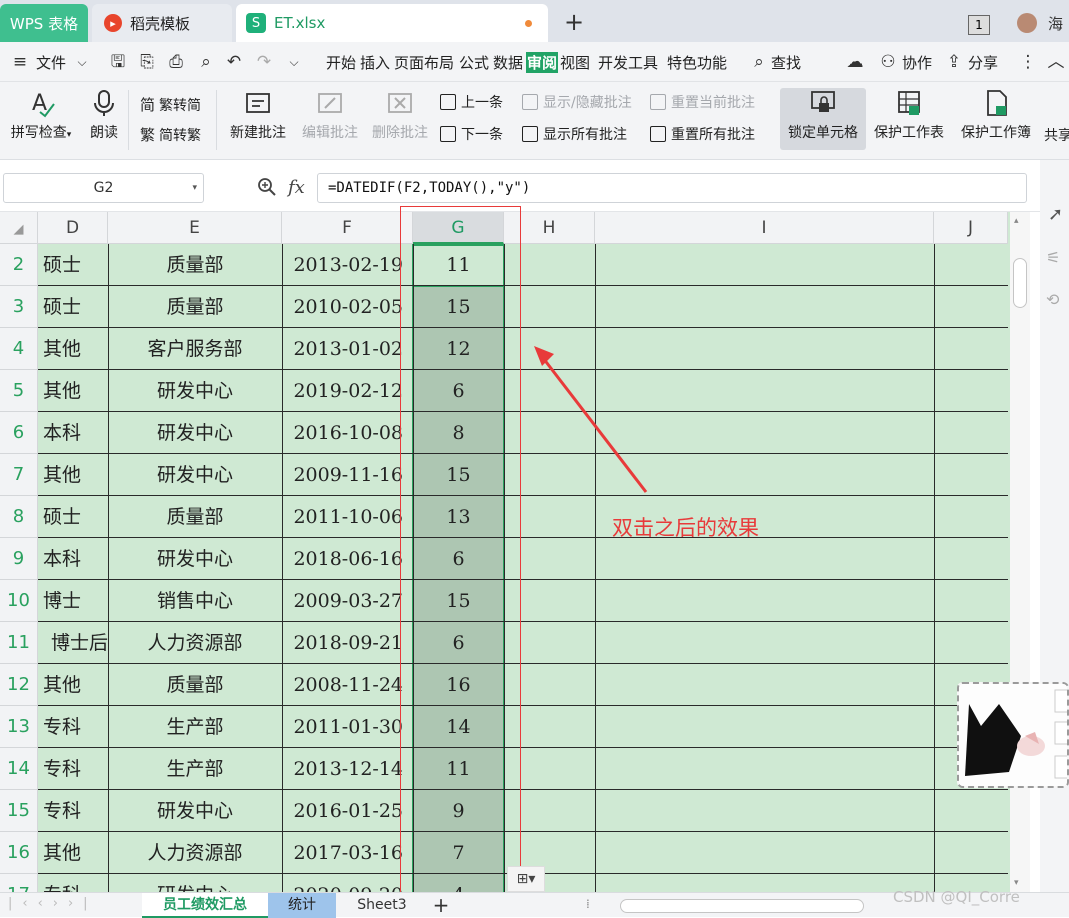 The height and width of the screenshot is (918, 1069). Describe the element at coordinates (996, 115) in the screenshot. I see `protect-workbook-button: 保护工作簿` at that location.